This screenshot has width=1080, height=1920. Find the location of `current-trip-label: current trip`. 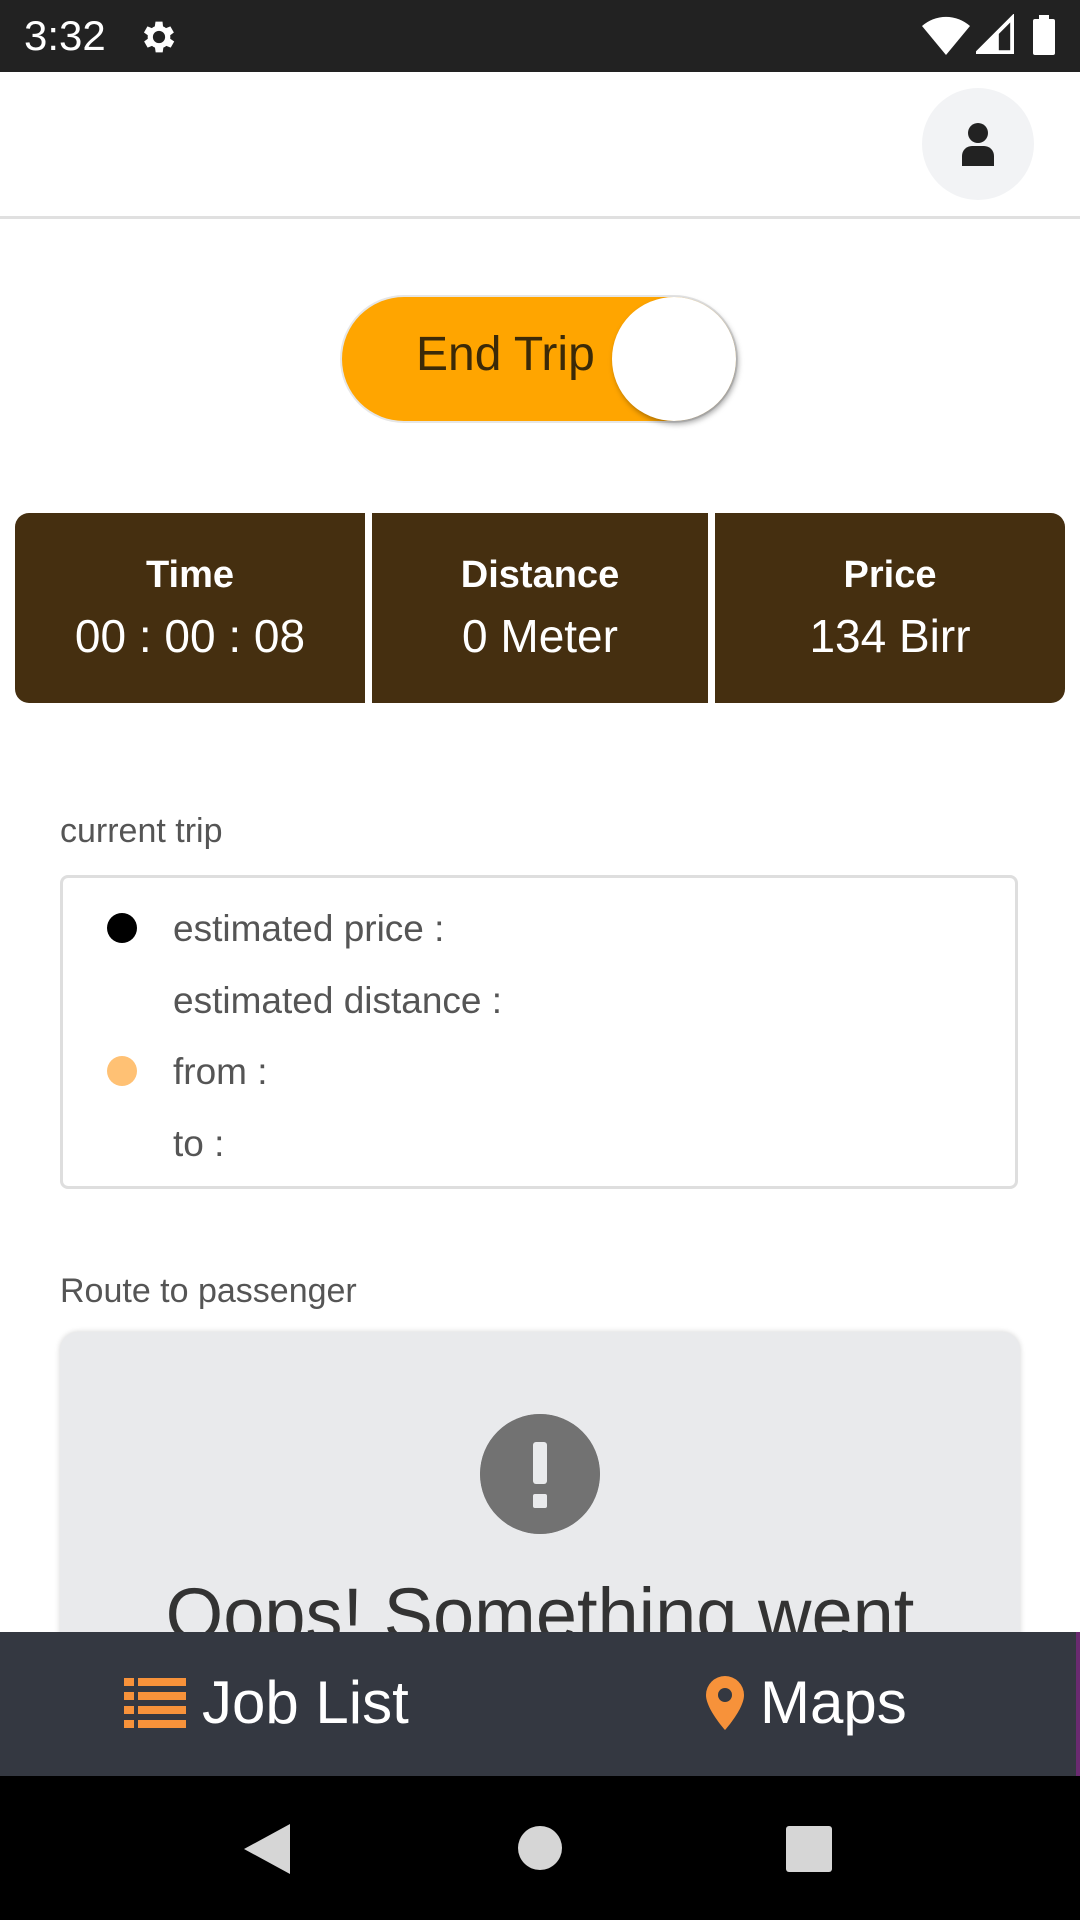

current-trip-label: current trip is located at coordinates (141, 831).